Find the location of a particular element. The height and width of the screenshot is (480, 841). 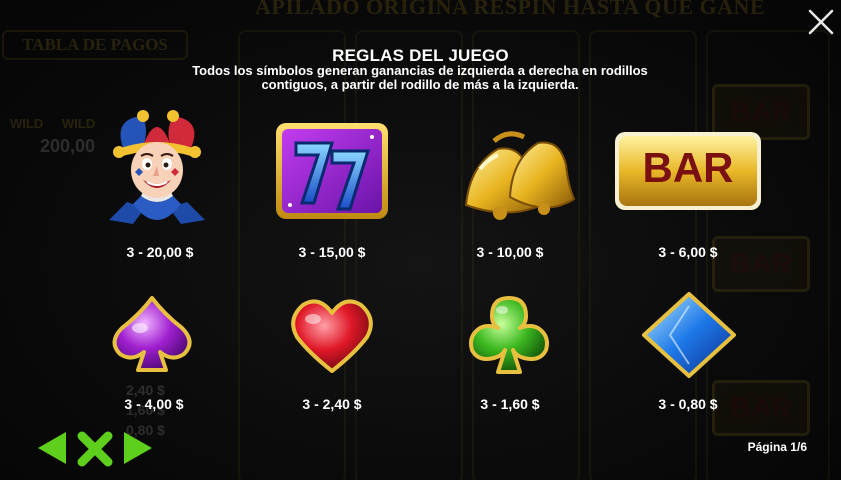

bar-label: BAR is located at coordinates (688, 167).